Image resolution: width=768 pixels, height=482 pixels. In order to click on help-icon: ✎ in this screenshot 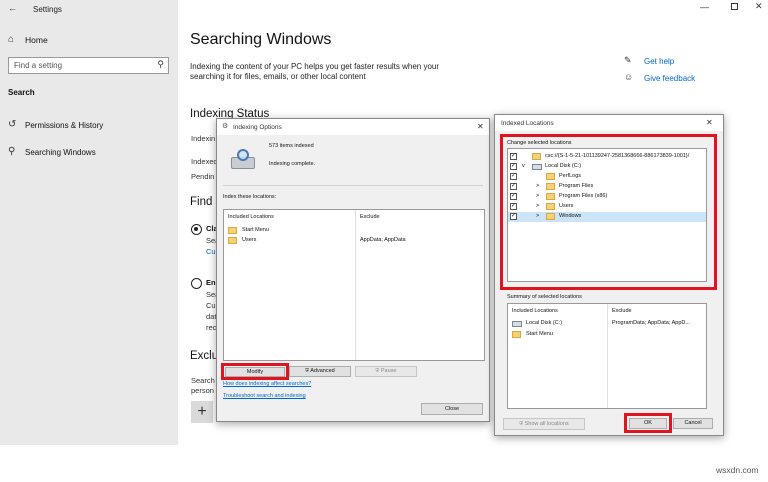, I will do `click(628, 60)`.